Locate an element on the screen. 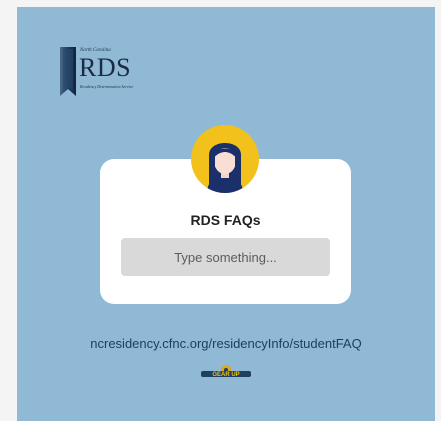  gear-up-logo: GEAR UP is located at coordinates (226, 371).